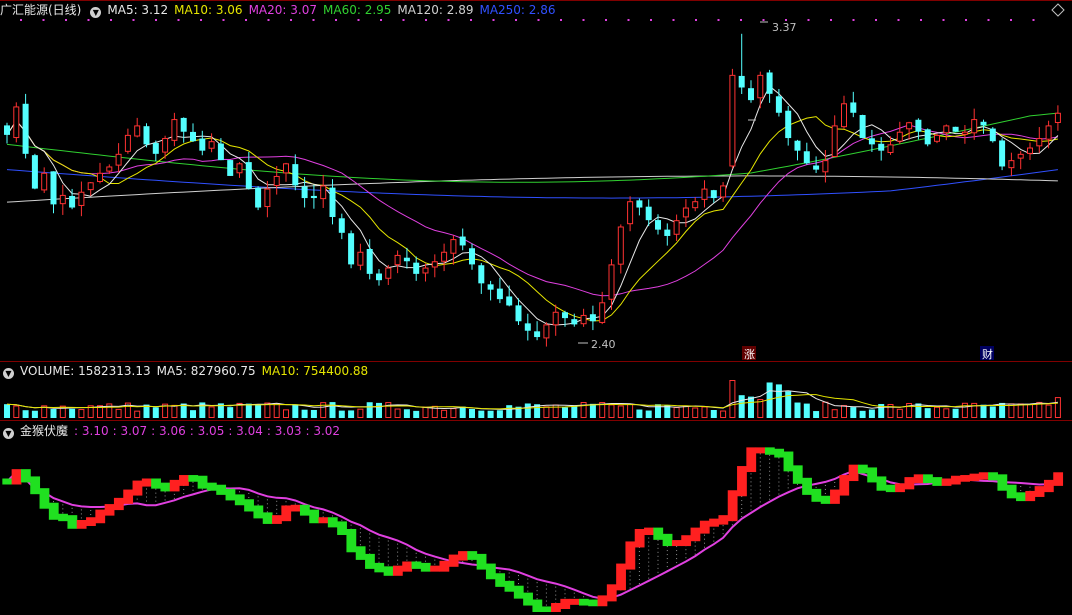 This screenshot has height=615, width=1072. I want to click on volume-dropdown-icon: ▼, so click(8, 373).